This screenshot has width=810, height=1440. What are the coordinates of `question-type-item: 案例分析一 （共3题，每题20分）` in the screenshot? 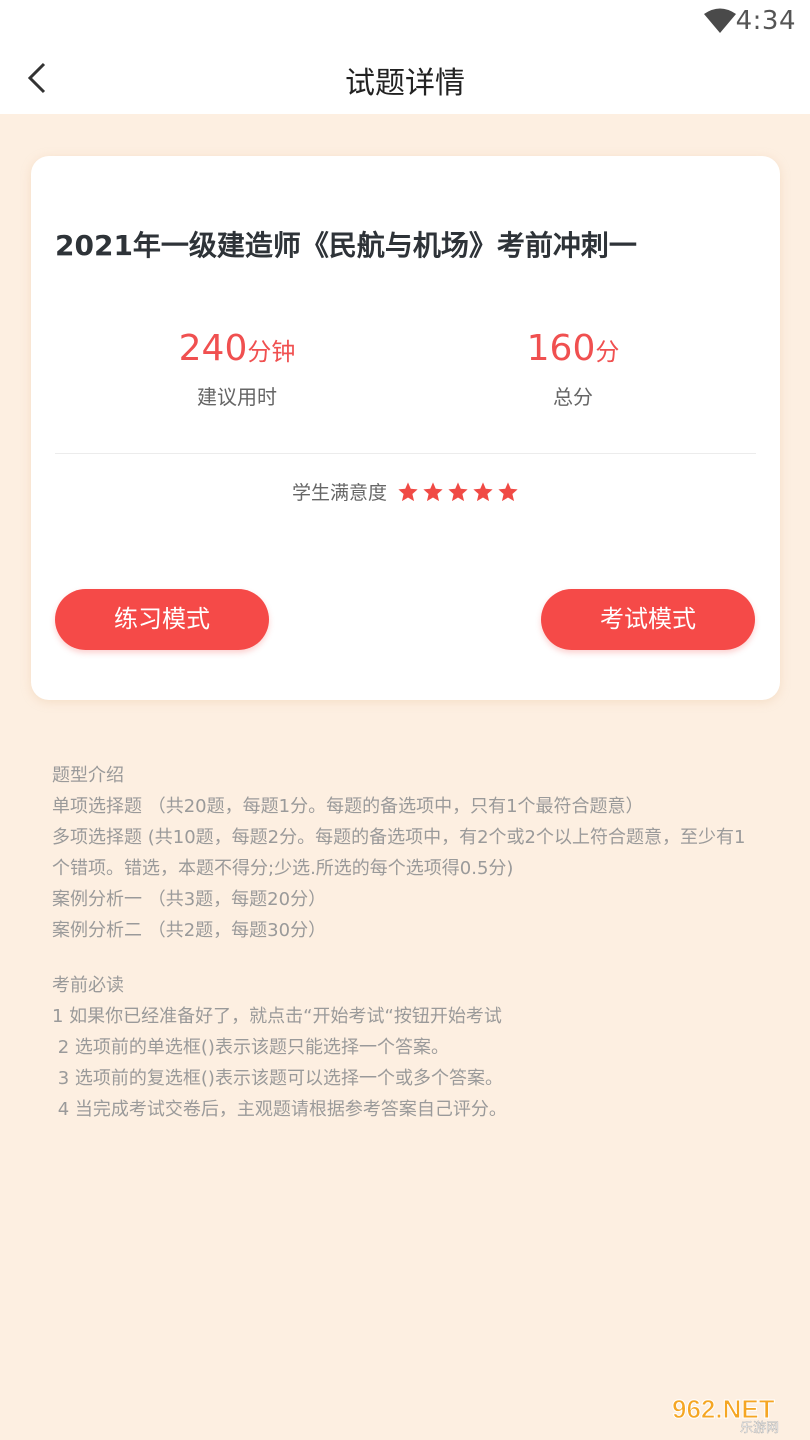 It's located at (189, 899).